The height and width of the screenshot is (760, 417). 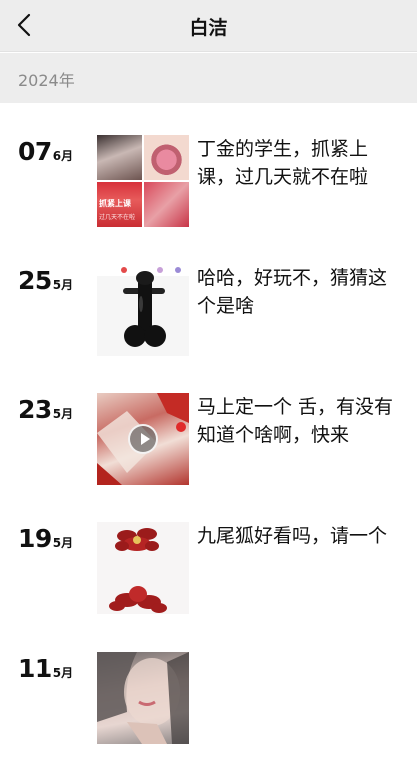 I want to click on moment-post: 255月 哈哈，好玩不，猜猜这个是啥, so click(x=208, y=314).